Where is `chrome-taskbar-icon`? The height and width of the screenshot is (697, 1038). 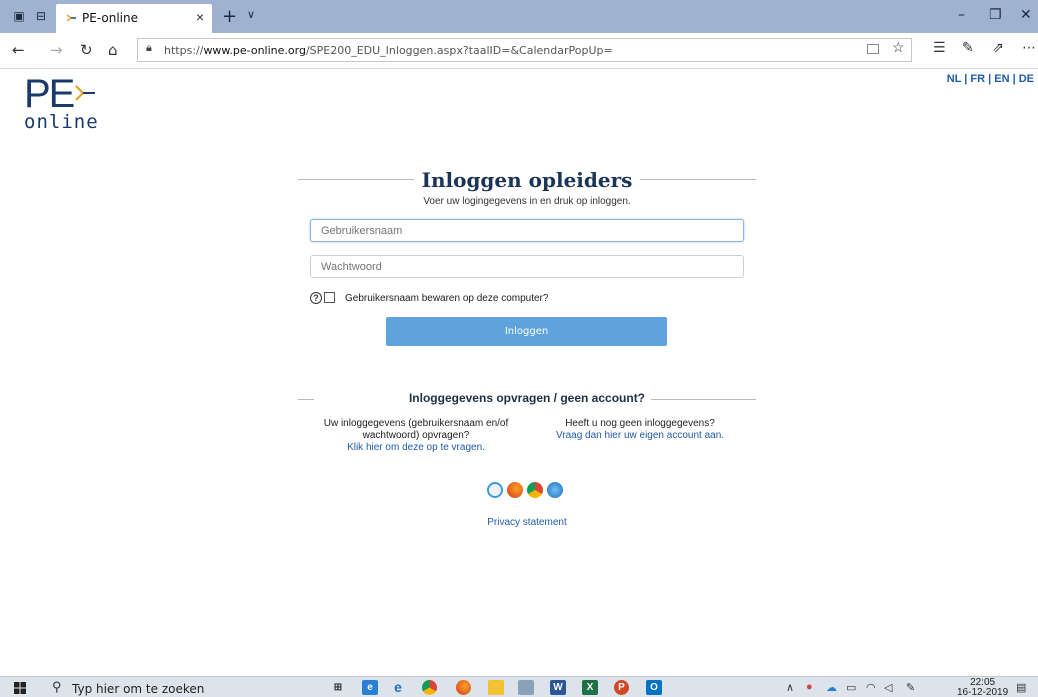 chrome-taskbar-icon is located at coordinates (429, 687).